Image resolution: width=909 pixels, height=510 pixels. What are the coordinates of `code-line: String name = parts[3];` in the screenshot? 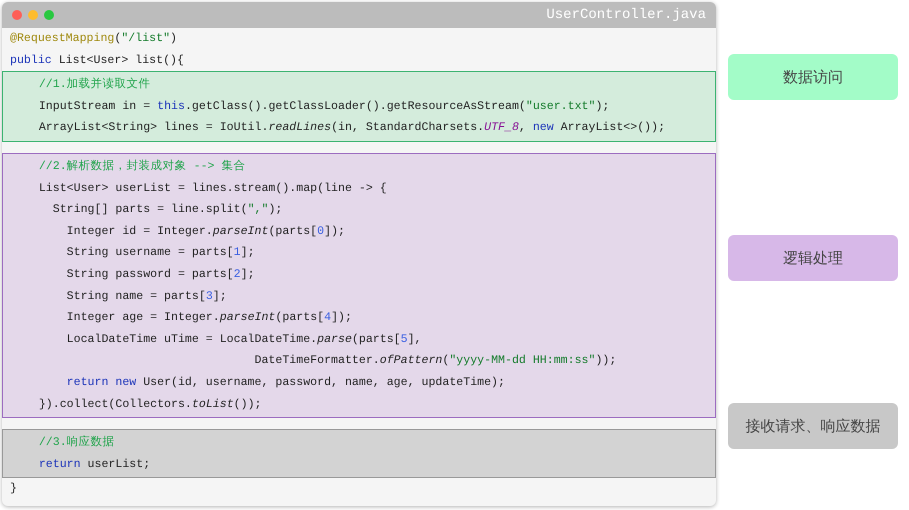 It's located at (147, 296).